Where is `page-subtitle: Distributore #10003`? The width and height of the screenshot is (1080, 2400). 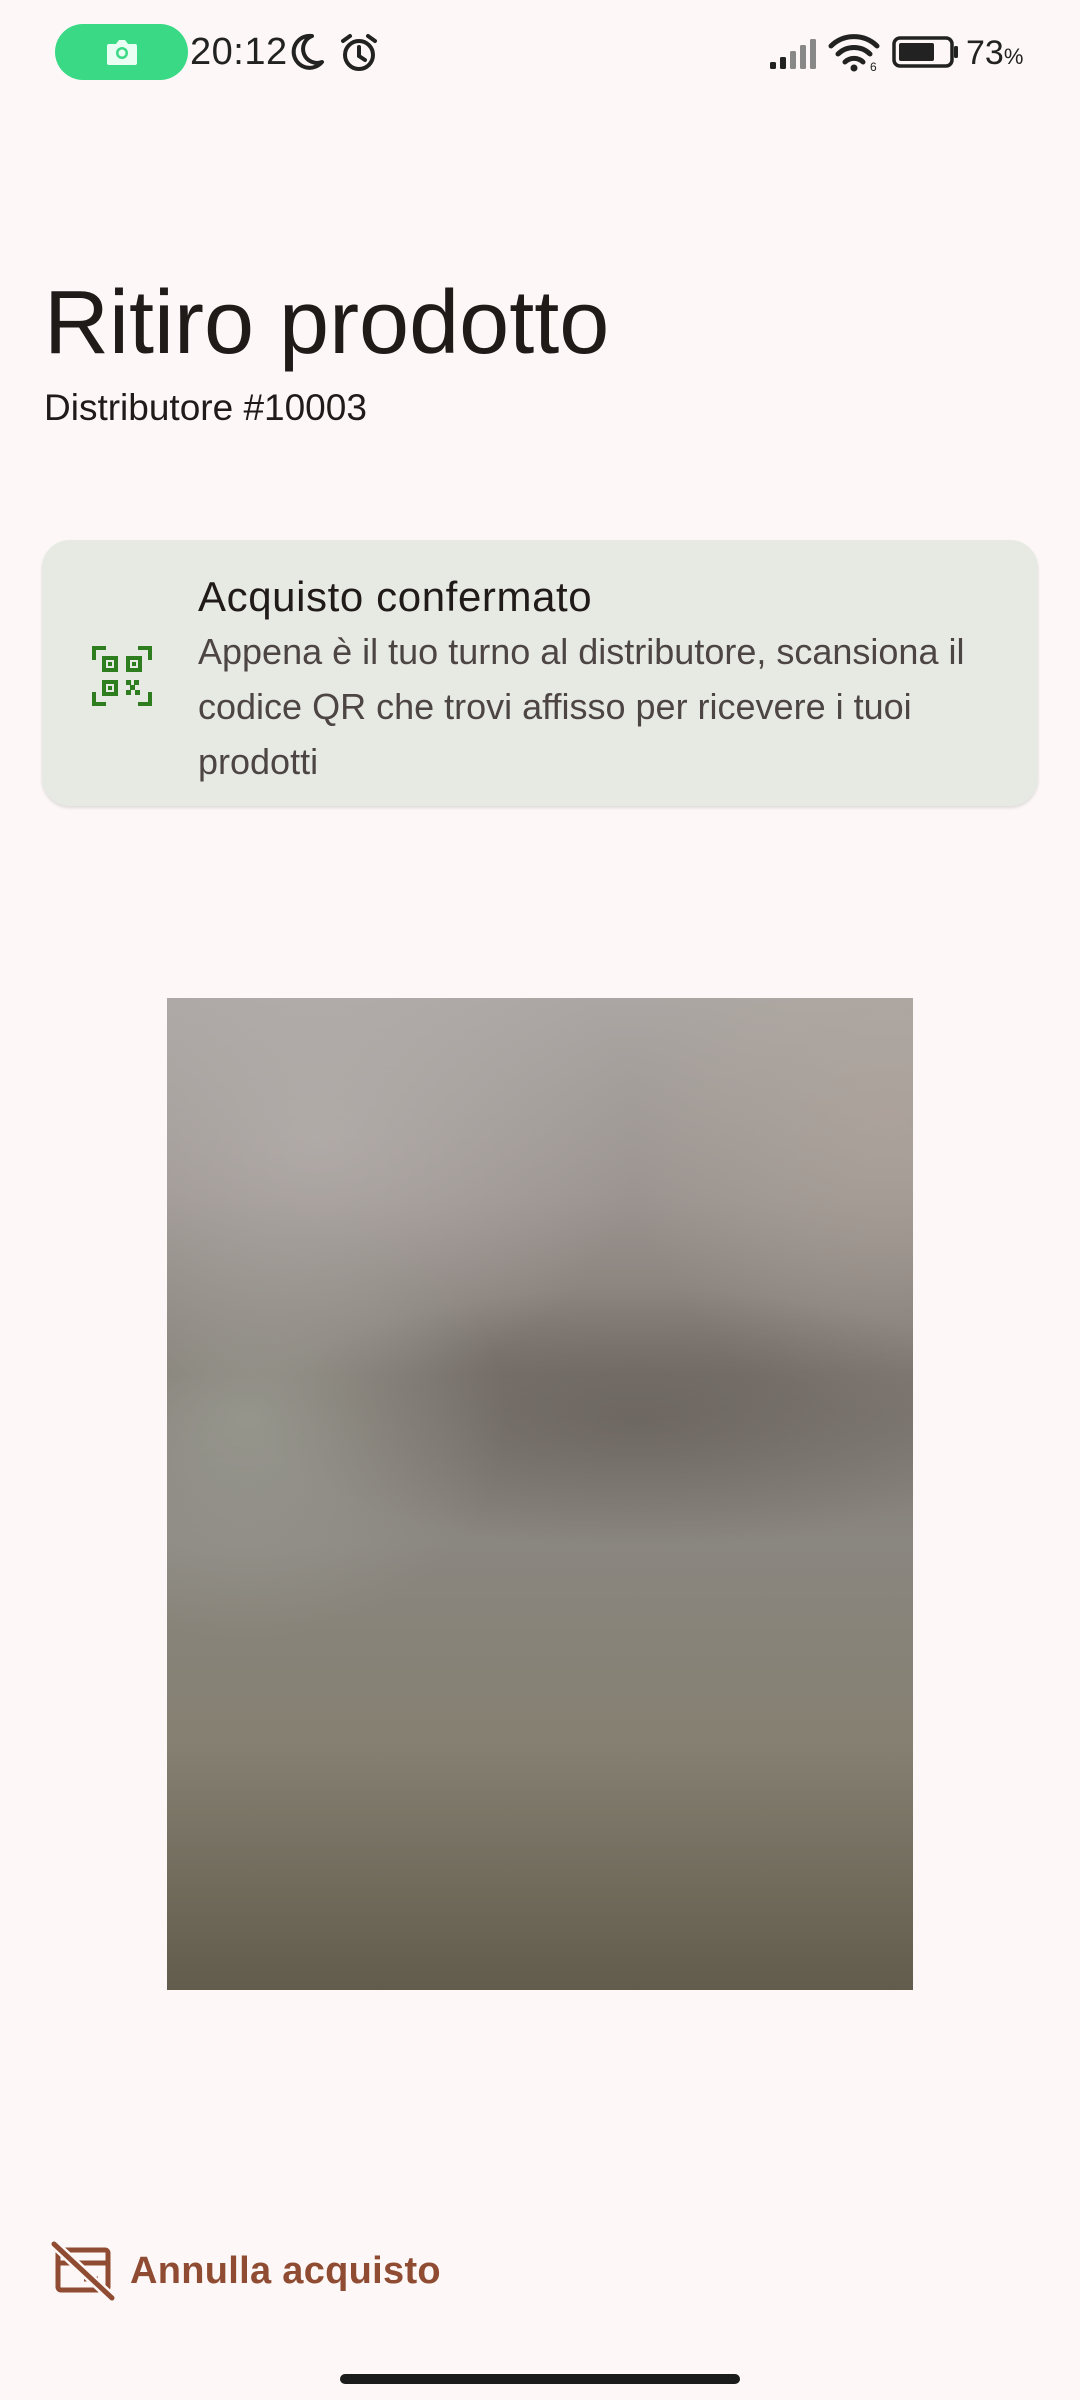
page-subtitle: Distributore #10003 is located at coordinates (205, 407).